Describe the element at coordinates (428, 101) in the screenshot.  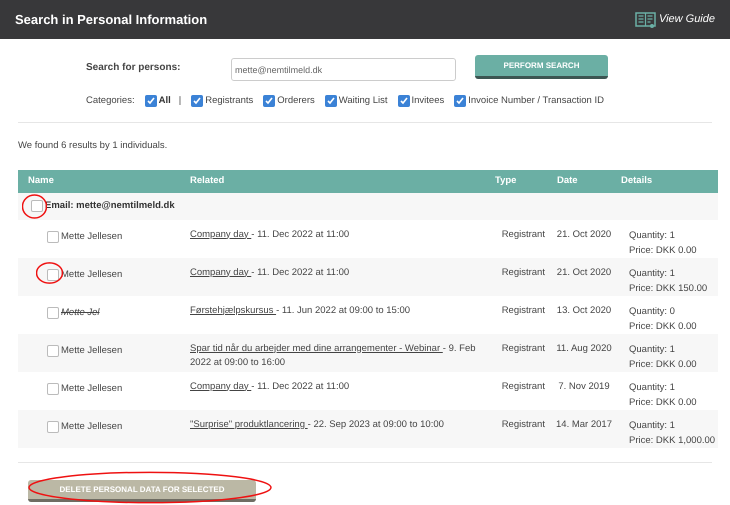
I see `category-label: Invitees` at that location.